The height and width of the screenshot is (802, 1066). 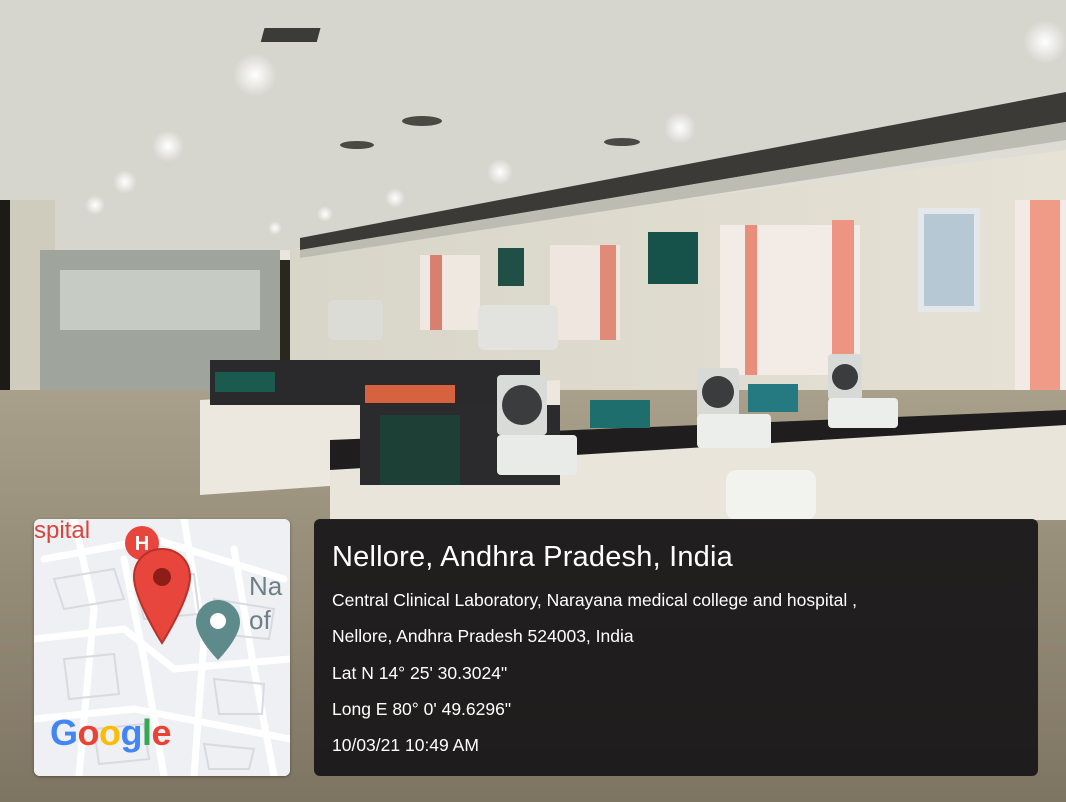 I want to click on teal-location-pin-icon, so click(x=218, y=630).